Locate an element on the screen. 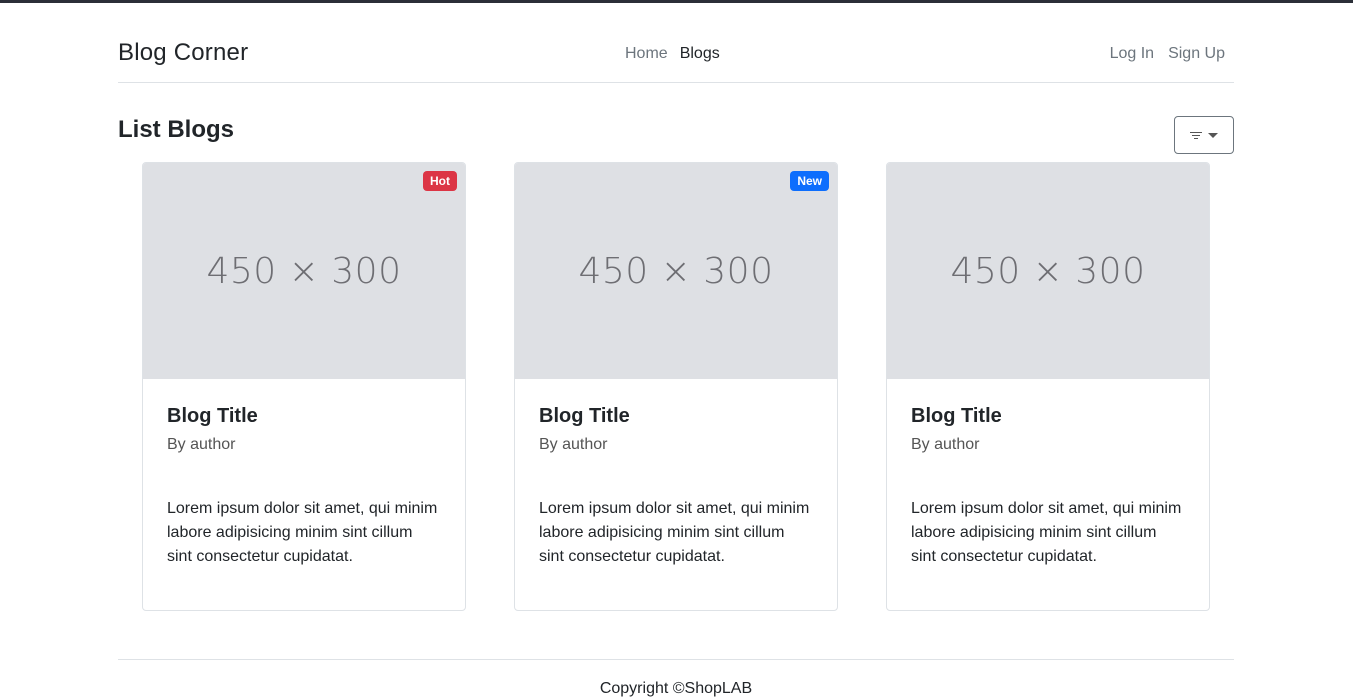 The height and width of the screenshot is (699, 1353). new-badge: New is located at coordinates (809, 181).